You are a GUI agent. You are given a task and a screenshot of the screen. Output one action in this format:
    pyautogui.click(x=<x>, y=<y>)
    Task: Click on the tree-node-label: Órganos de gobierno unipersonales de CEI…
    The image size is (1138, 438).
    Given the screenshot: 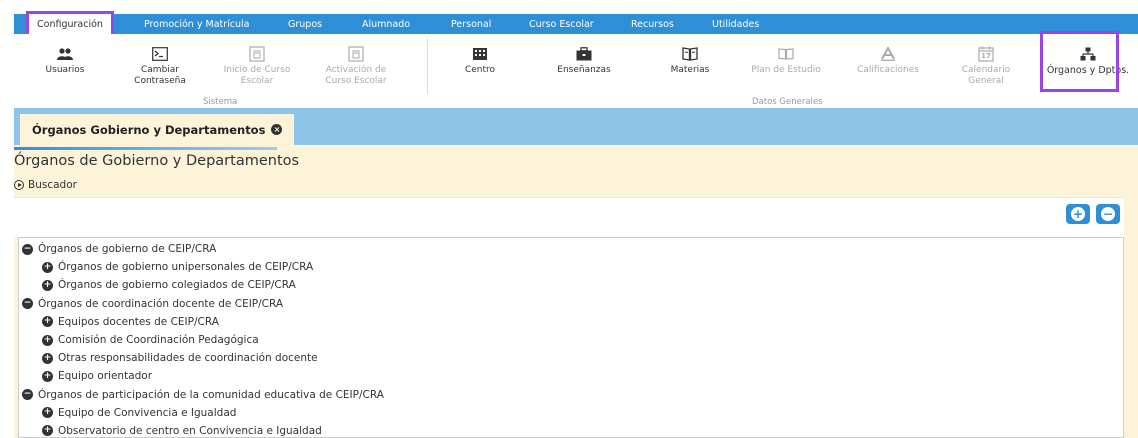 What is the action you would take?
    pyautogui.click(x=186, y=267)
    